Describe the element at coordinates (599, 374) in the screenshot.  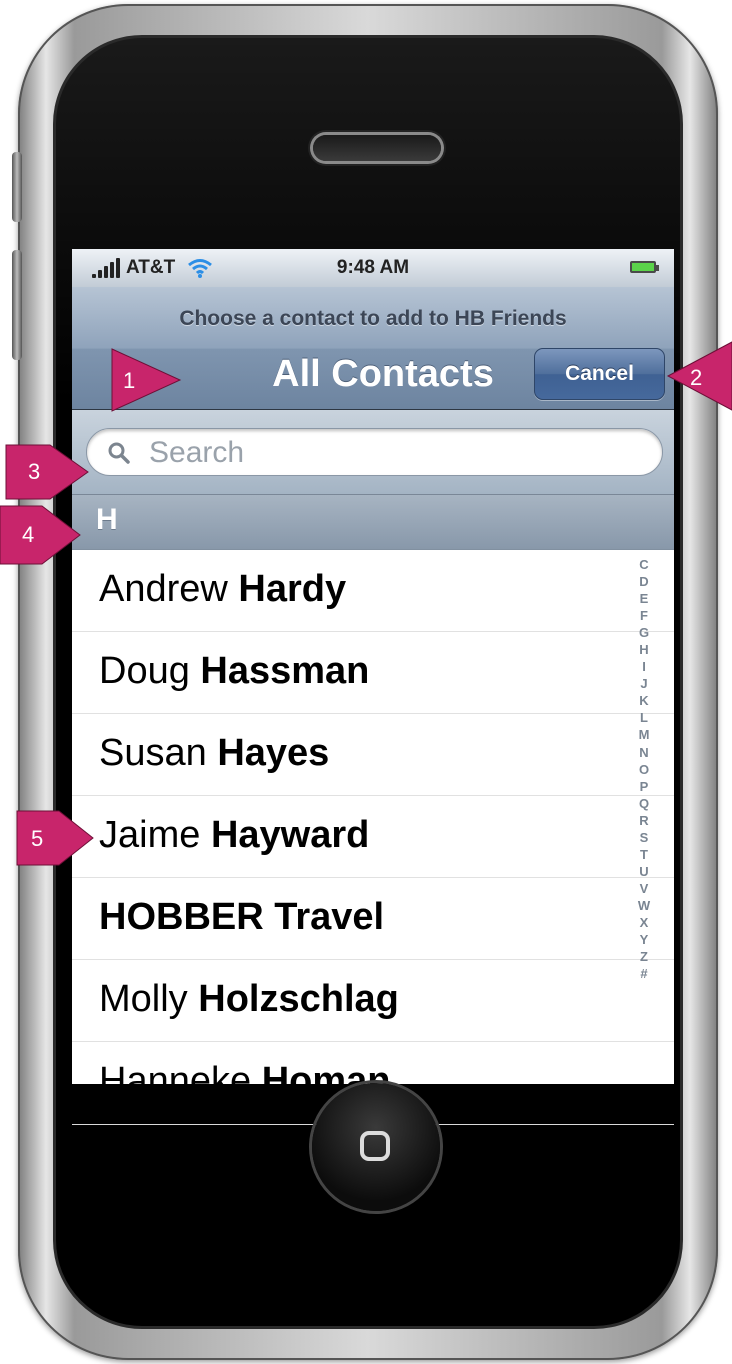
I see `cancel-button: Cancel` at that location.